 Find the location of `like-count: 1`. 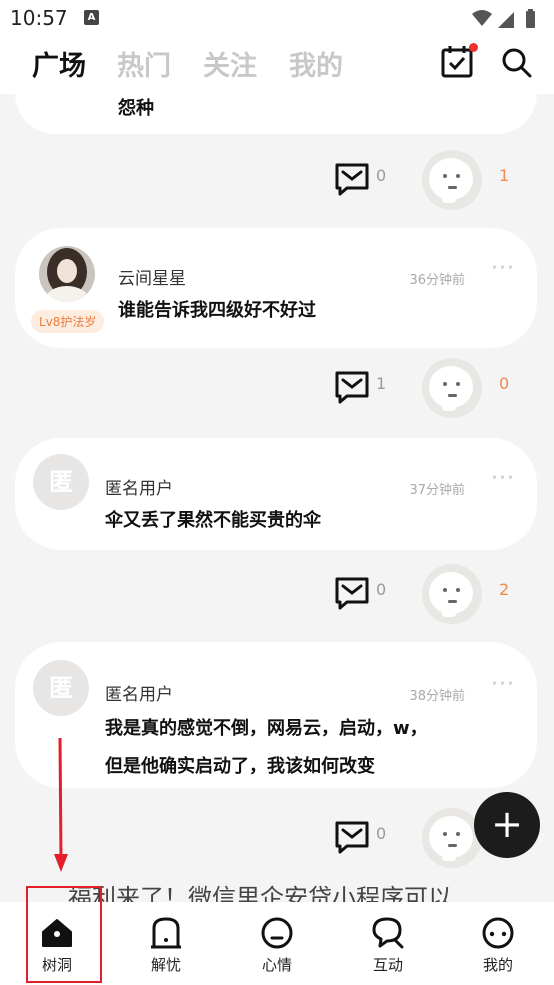

like-count: 1 is located at coordinates (504, 175).